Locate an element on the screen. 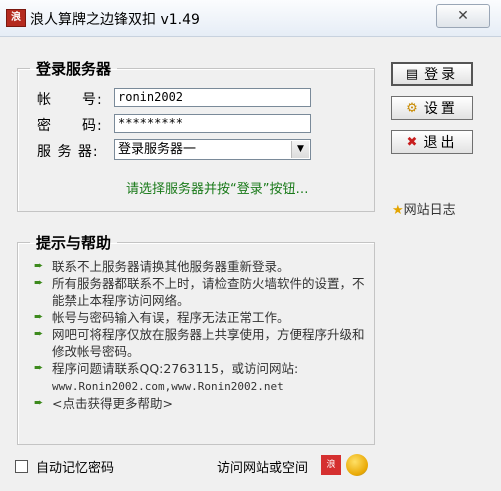  space-icon is located at coordinates (357, 465).